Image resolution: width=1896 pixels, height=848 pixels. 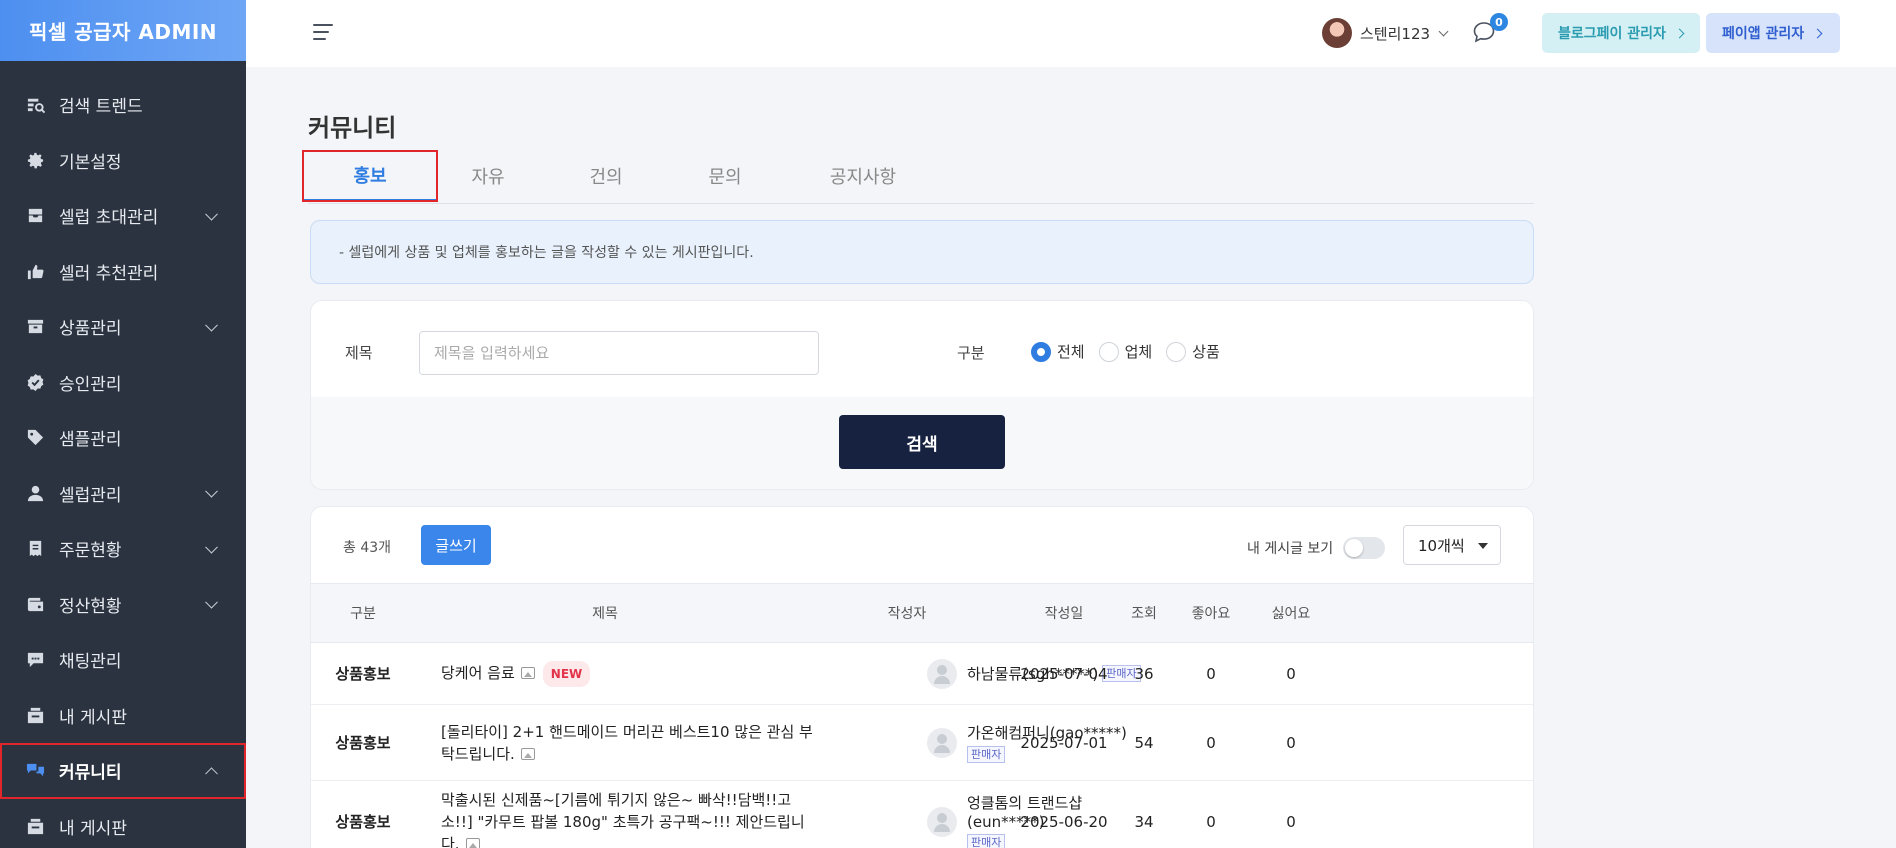 What do you see at coordinates (1385, 33) in the screenshot?
I see `user-menu: 스텐리123` at bounding box center [1385, 33].